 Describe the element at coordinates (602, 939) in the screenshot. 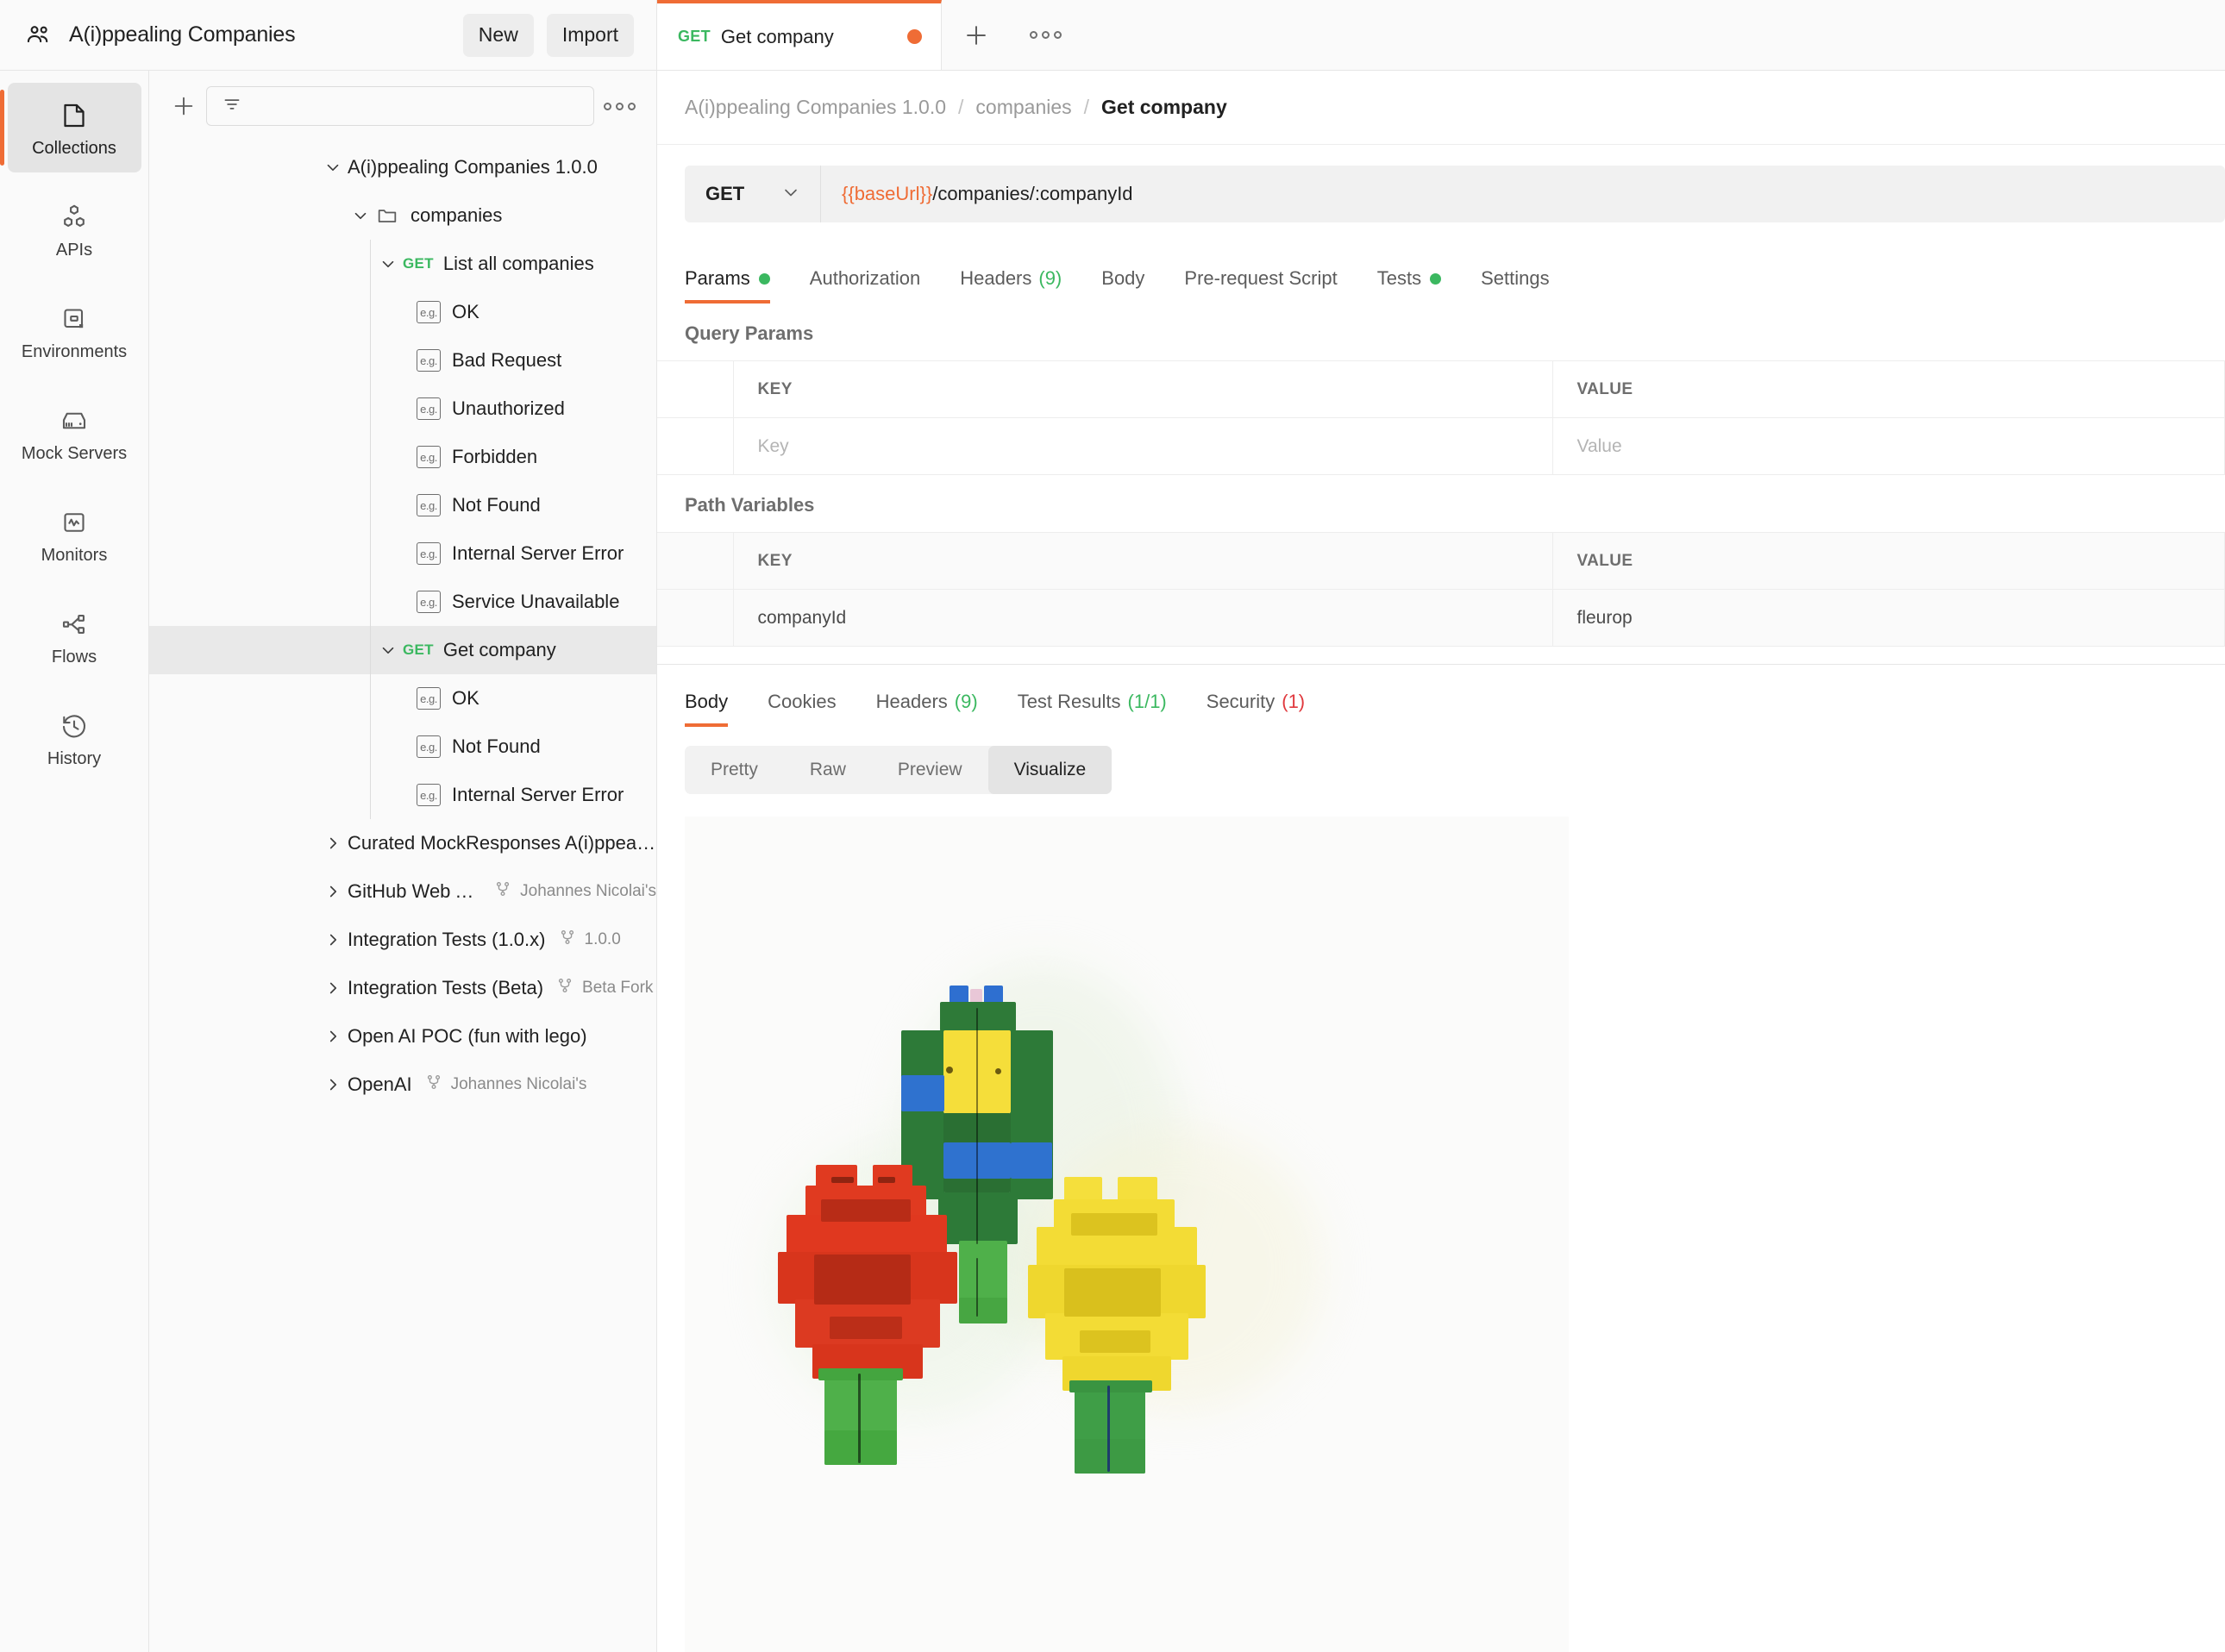

I see `fork-label: 1.0.0` at that location.